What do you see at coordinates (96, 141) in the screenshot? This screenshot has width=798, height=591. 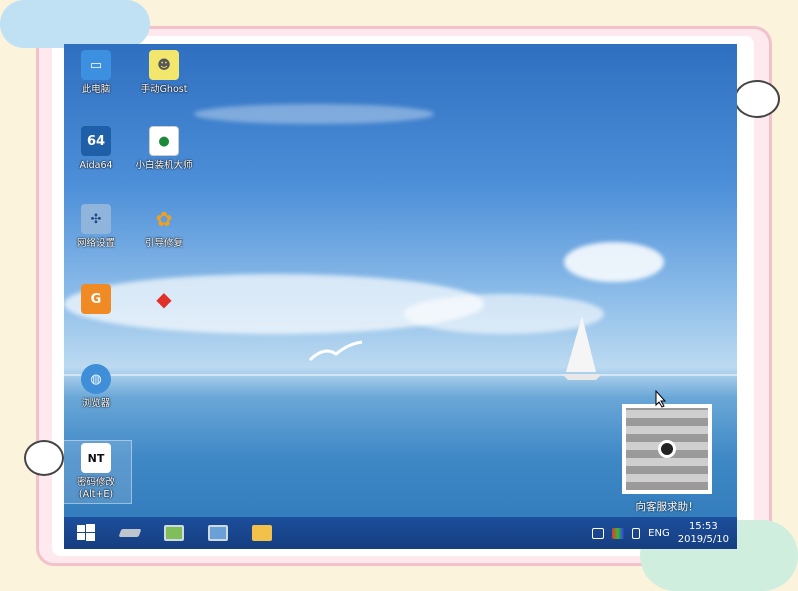 I see `aida64-icon: 64` at bounding box center [96, 141].